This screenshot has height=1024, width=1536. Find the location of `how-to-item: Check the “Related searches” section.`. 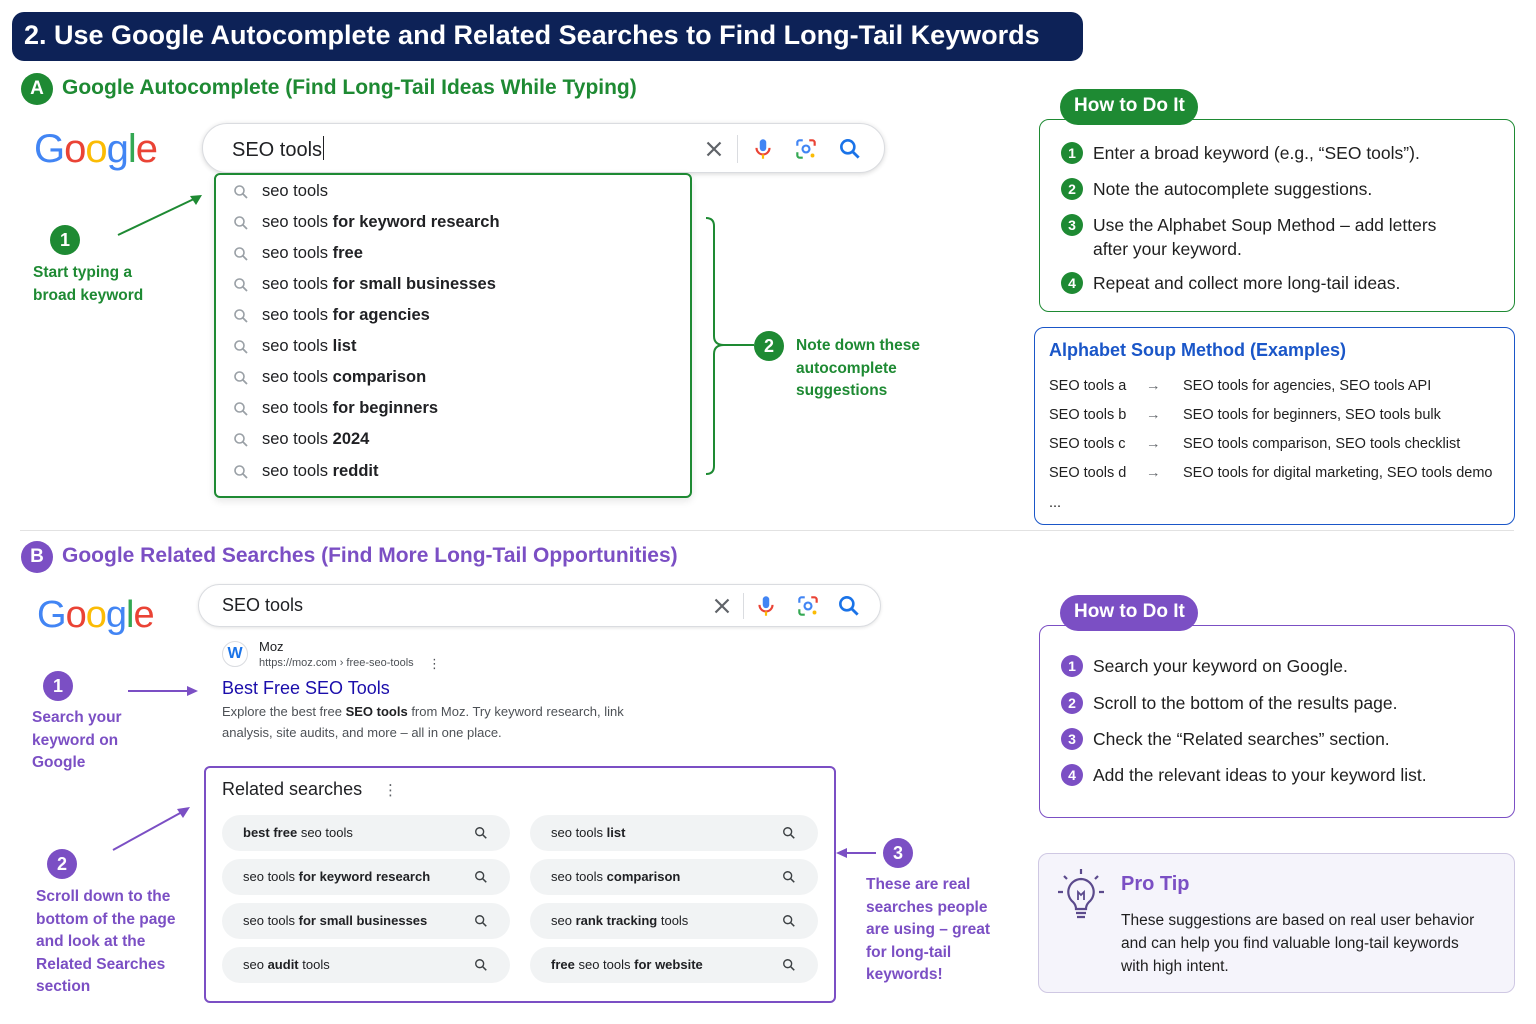

how-to-item: Check the “Related searches” section. is located at coordinates (1241, 739).